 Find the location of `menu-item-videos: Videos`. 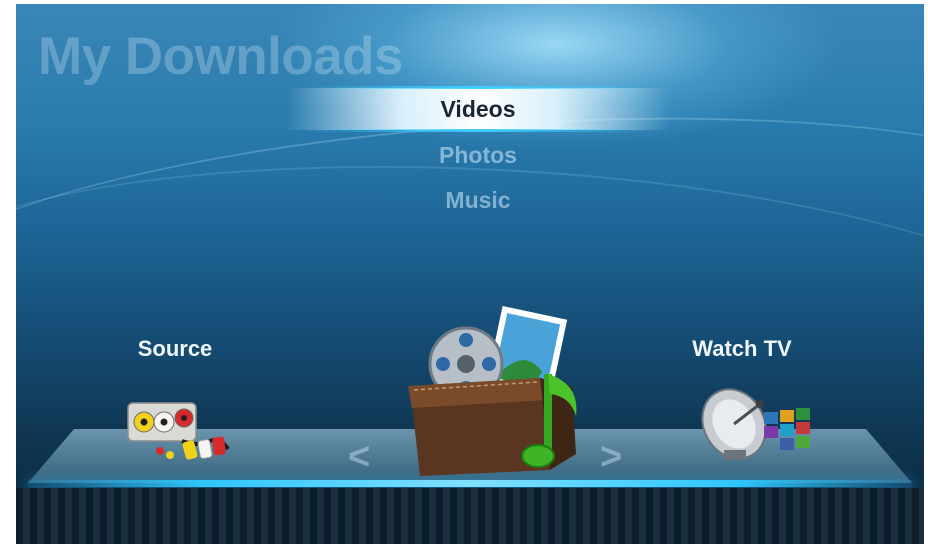

menu-item-videos: Videos is located at coordinates (478, 109).